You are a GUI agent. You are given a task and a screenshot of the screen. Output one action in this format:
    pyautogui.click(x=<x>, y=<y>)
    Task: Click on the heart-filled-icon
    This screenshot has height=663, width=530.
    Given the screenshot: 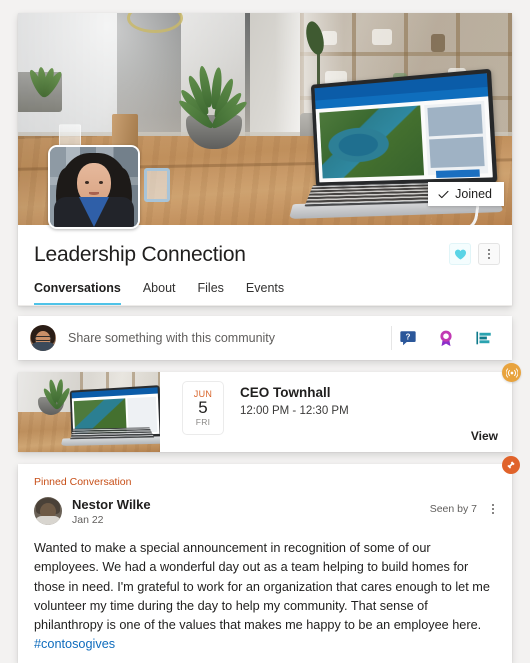 What is the action you would take?
    pyautogui.click(x=460, y=254)
    